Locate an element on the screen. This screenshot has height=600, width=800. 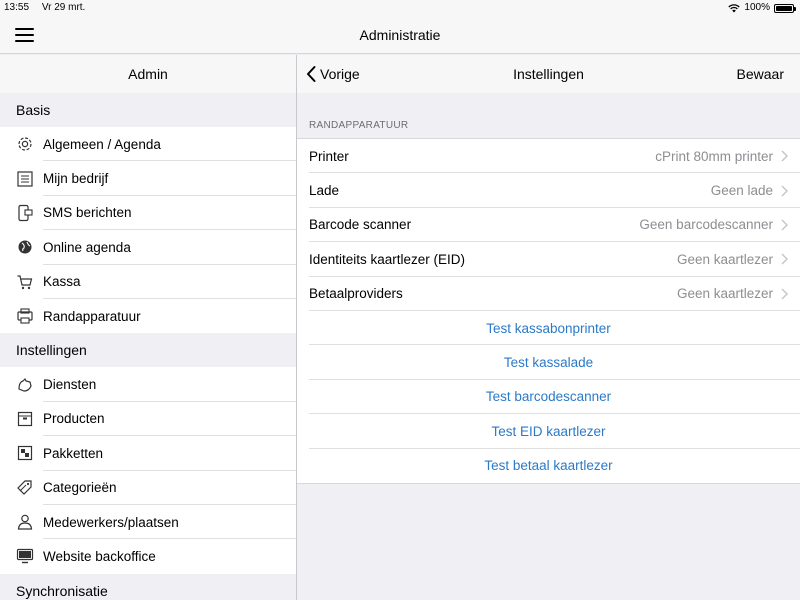
status-bar: 13:55 Vr 29 mrt. 100% is located at coordinates (400, 8).